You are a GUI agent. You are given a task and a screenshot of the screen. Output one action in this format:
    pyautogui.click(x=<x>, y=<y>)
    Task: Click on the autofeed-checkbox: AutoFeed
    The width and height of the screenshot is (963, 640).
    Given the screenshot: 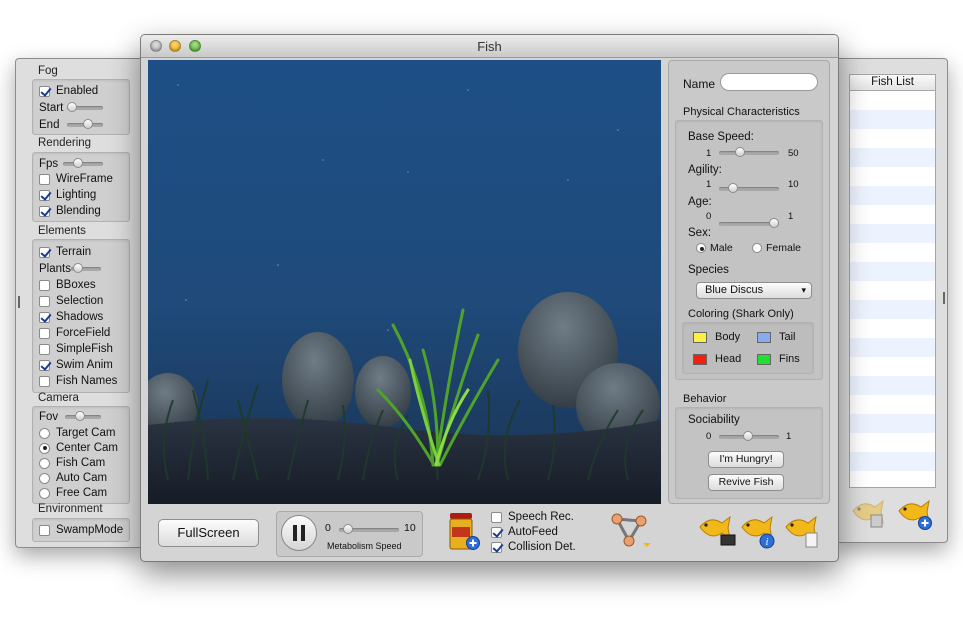 What is the action you would take?
    pyautogui.click(x=524, y=532)
    